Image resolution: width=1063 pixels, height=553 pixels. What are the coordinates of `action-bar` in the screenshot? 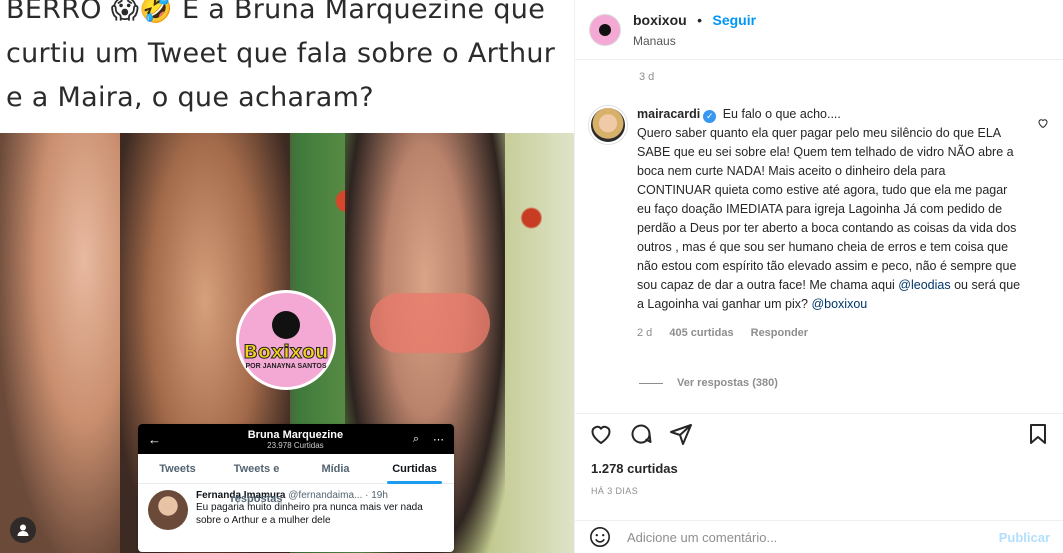 It's located at (819, 433).